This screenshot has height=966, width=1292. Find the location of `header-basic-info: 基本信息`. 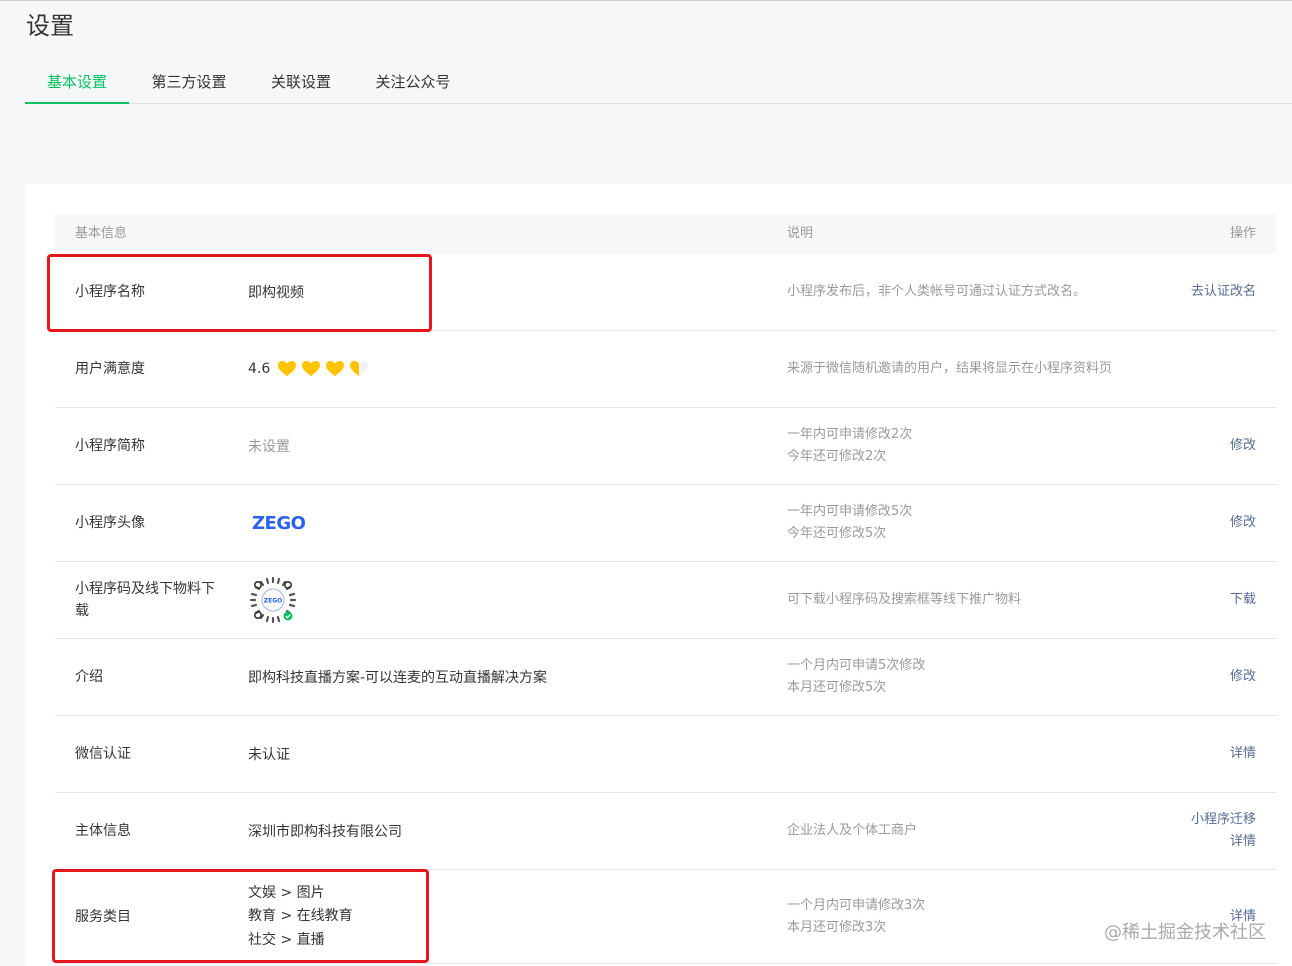

header-basic-info: 基本信息 is located at coordinates (101, 233).